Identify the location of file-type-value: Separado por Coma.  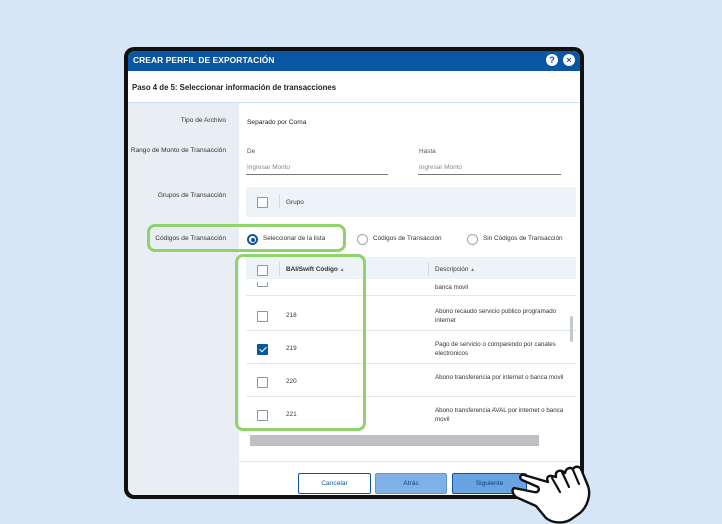
(277, 122).